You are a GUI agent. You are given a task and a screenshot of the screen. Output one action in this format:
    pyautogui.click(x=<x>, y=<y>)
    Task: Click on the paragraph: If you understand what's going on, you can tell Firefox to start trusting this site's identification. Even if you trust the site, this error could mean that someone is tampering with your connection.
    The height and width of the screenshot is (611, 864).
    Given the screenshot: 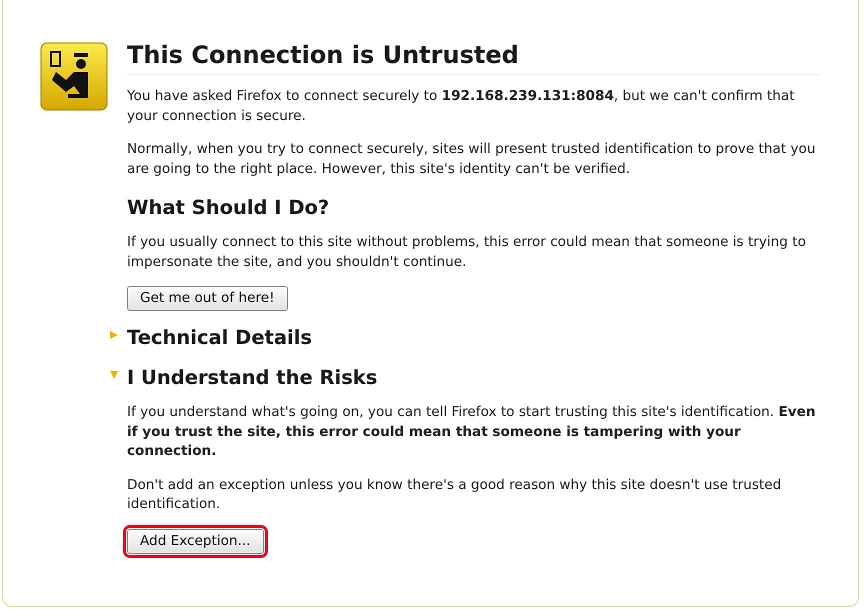 What is the action you would take?
    pyautogui.click(x=471, y=432)
    